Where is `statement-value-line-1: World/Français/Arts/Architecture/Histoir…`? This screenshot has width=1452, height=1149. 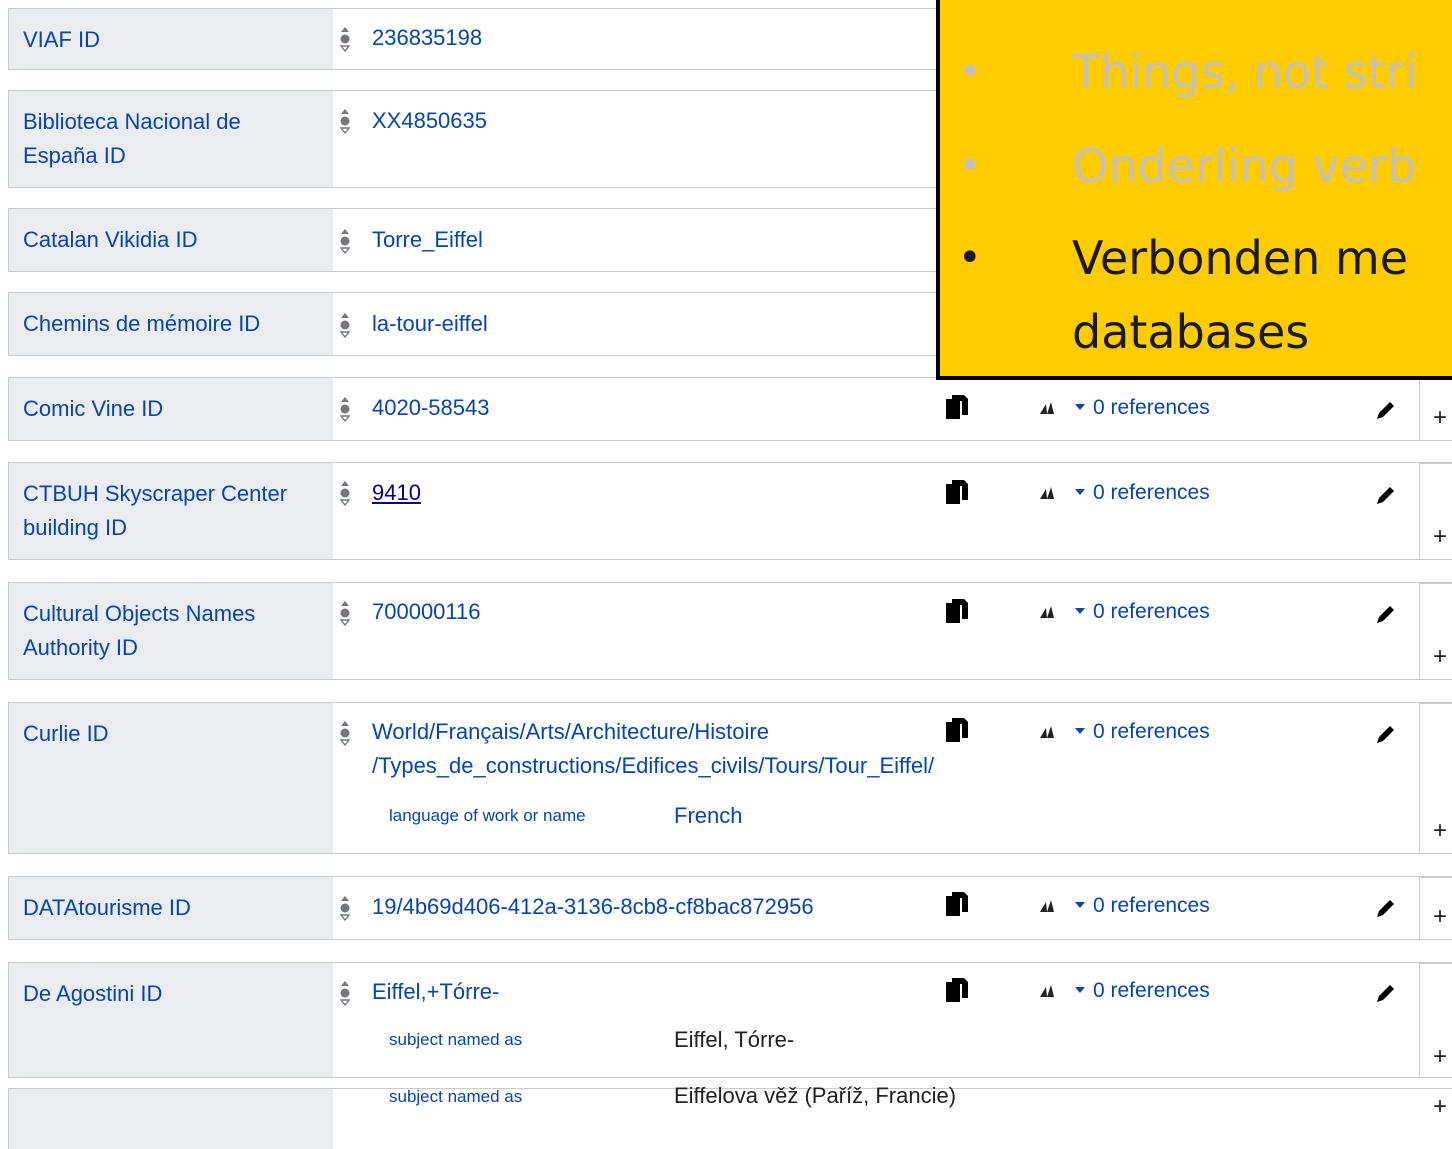 statement-value-line-1: World/Français/Arts/Architecture/Histoir… is located at coordinates (570, 732).